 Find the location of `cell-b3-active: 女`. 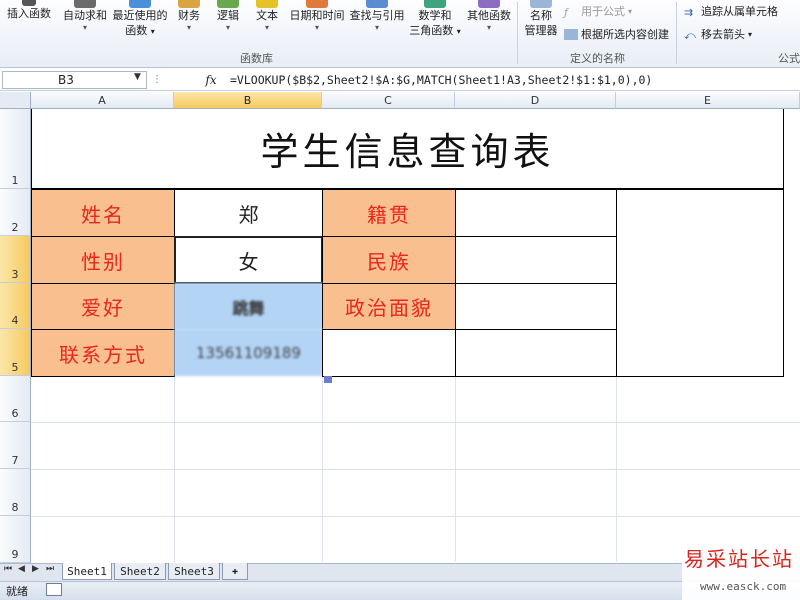

cell-b3-active: 女 is located at coordinates (248, 260).